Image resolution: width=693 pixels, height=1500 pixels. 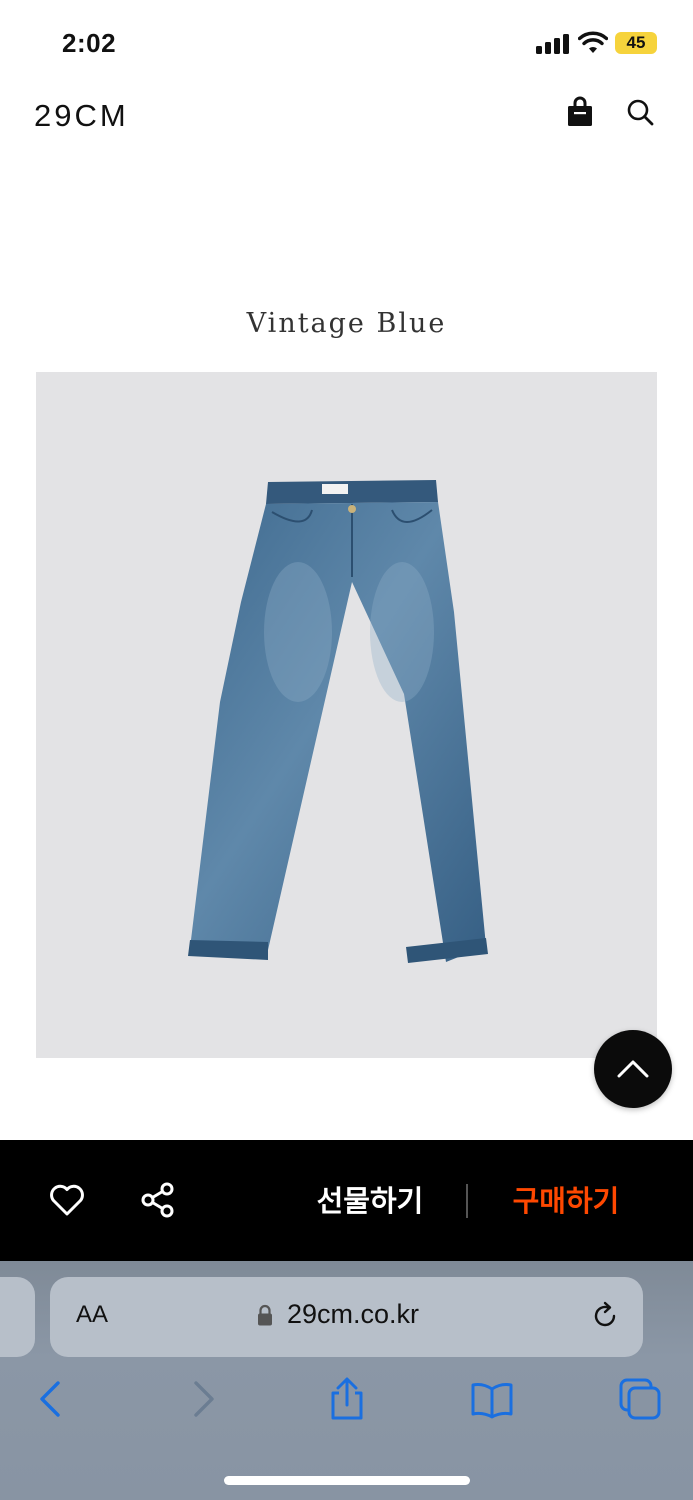 What do you see at coordinates (158, 1200) in the screenshot?
I see `share-icon` at bounding box center [158, 1200].